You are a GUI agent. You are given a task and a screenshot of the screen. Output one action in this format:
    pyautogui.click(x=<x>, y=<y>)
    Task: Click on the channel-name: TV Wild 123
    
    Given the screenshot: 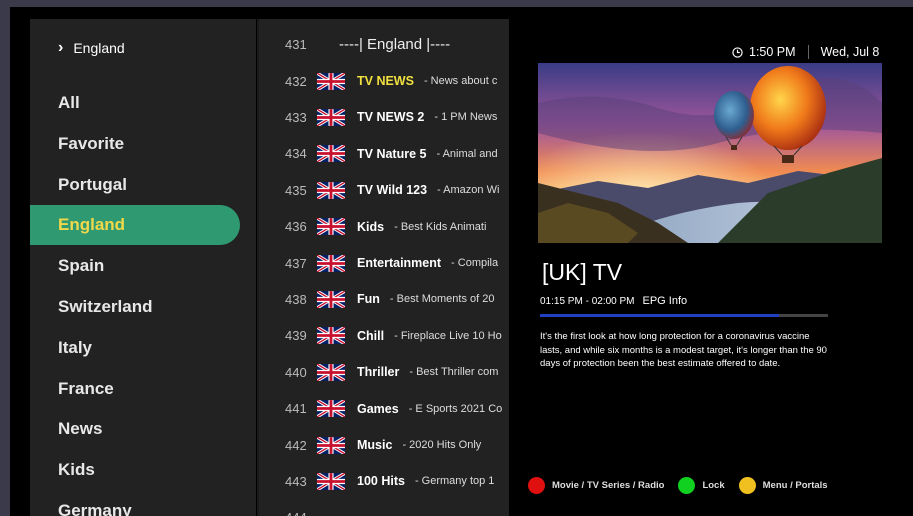 What is the action you would take?
    pyautogui.click(x=392, y=190)
    